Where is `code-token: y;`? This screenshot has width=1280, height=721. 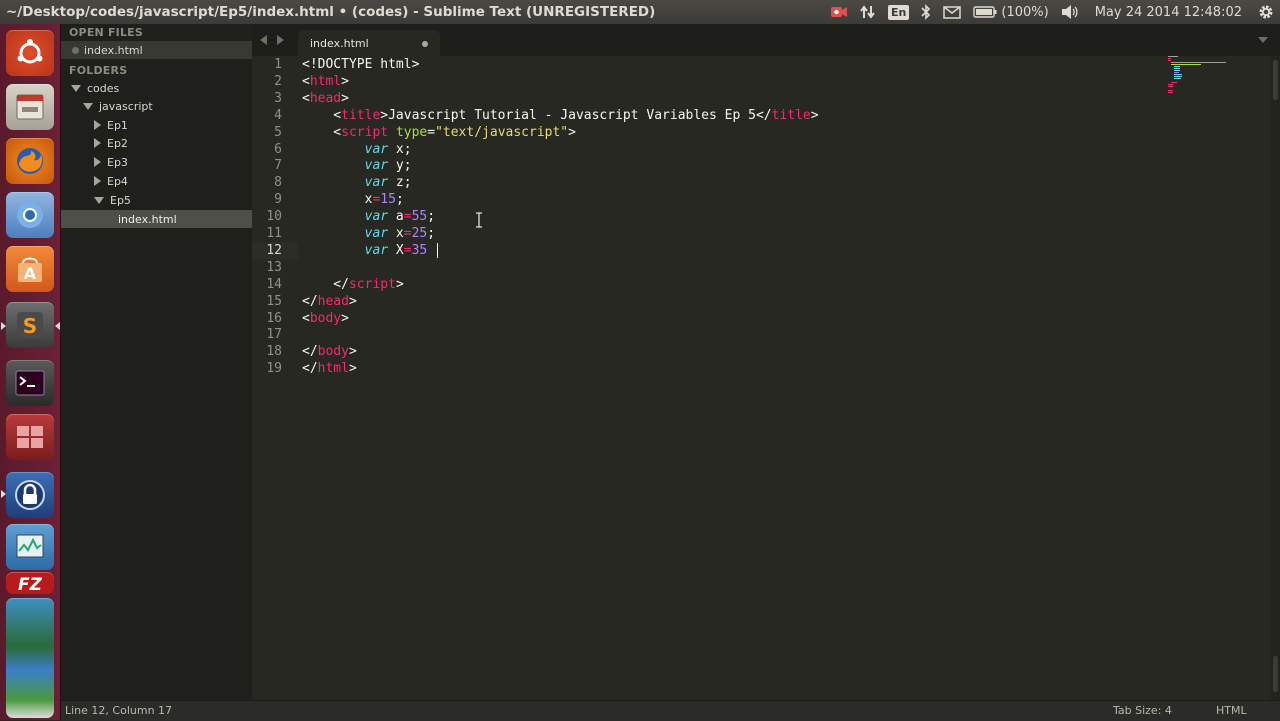 code-token: y; is located at coordinates (400, 166).